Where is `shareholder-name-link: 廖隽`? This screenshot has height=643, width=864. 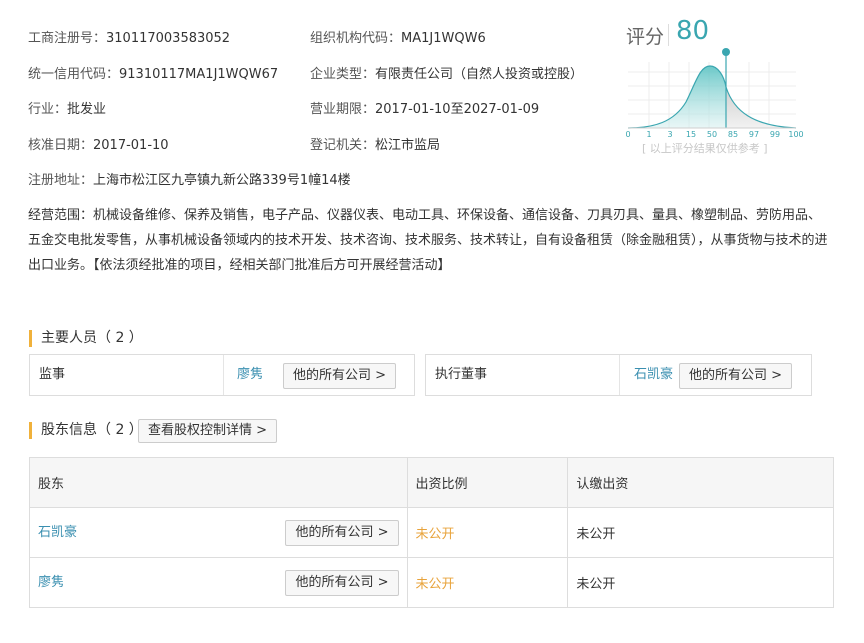 shareholder-name-link: 廖隽 is located at coordinates (51, 582).